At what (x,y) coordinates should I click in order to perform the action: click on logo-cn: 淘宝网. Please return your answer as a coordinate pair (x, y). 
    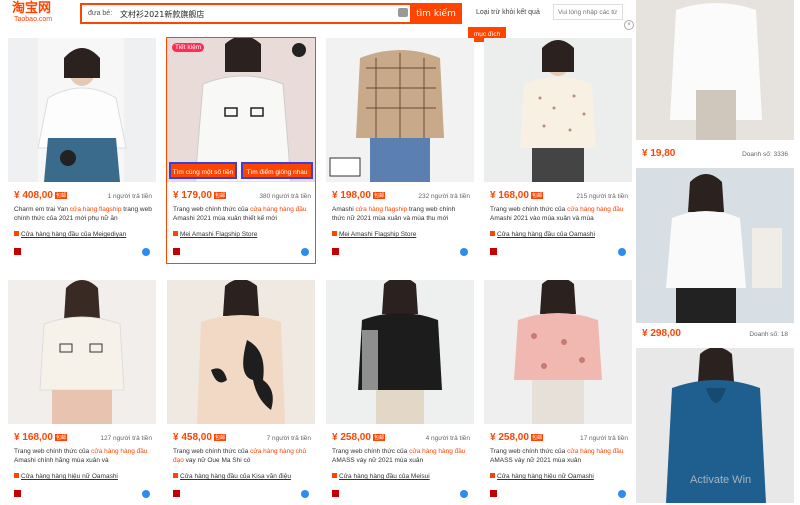
    Looking at the image, I should click on (32, 8).